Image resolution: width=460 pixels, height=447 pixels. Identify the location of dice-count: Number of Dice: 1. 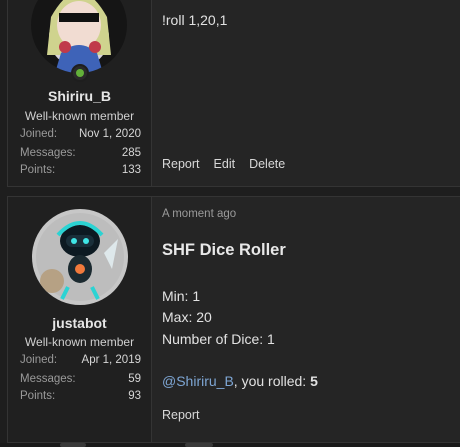
(218, 339).